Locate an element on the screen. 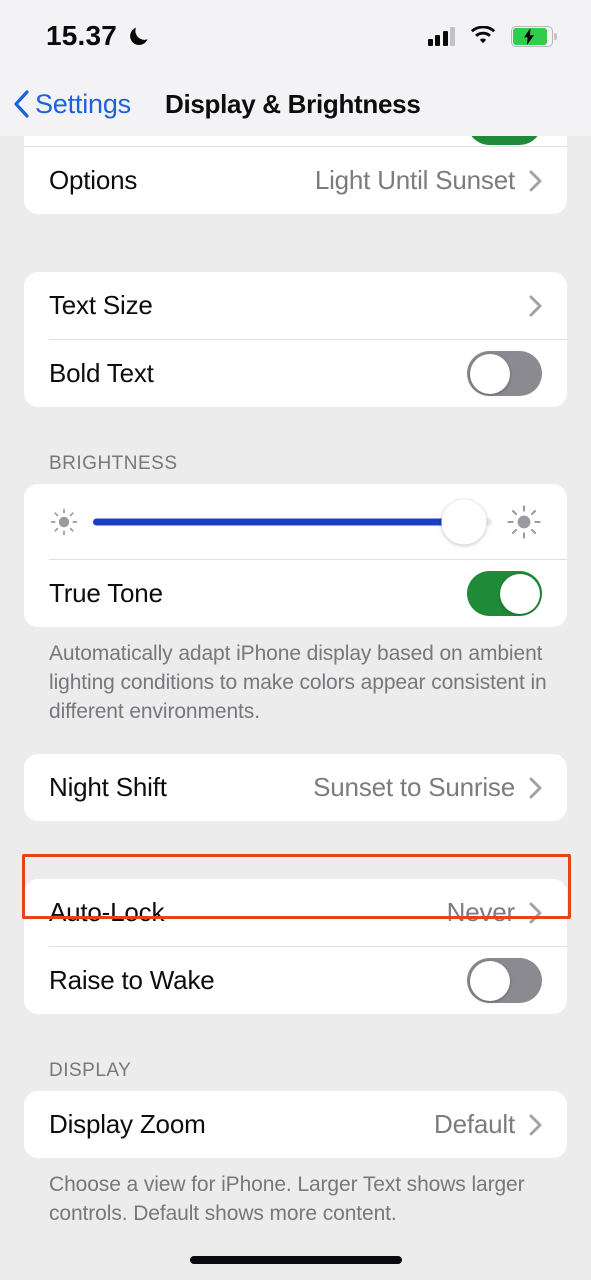 This screenshot has width=591, height=1280. brightness-slider is located at coordinates (292, 521).